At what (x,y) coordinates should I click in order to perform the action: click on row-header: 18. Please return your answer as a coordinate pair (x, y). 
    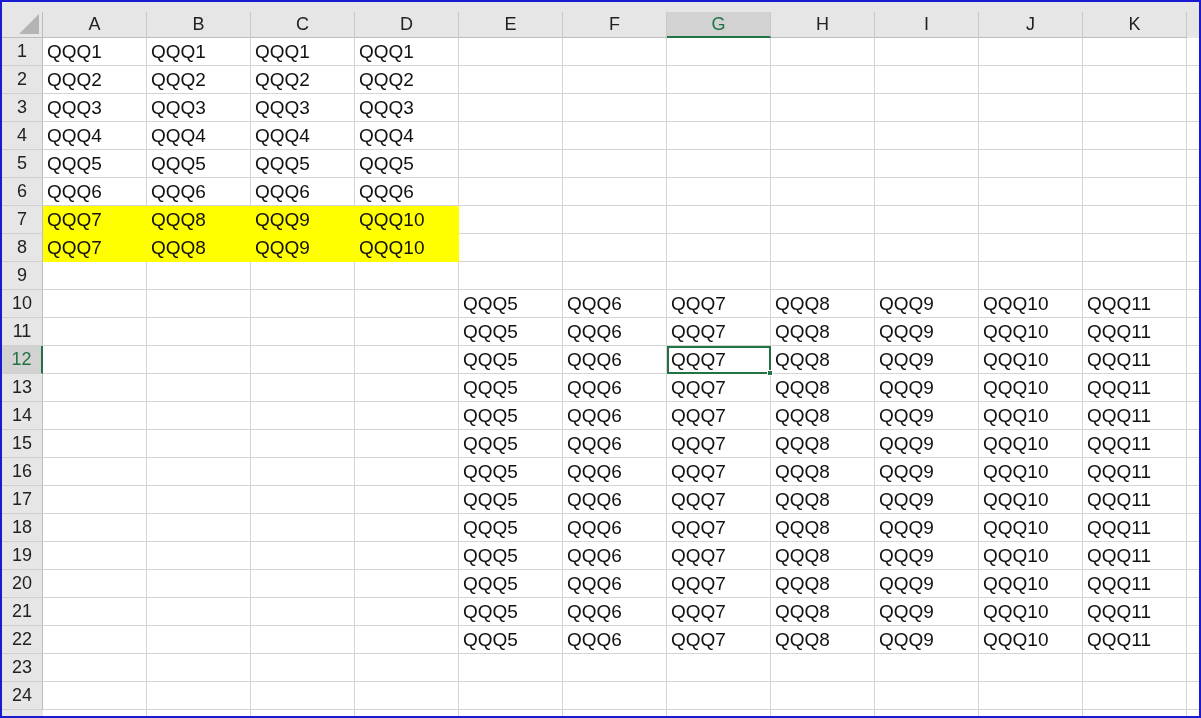
    Looking at the image, I should click on (22, 528).